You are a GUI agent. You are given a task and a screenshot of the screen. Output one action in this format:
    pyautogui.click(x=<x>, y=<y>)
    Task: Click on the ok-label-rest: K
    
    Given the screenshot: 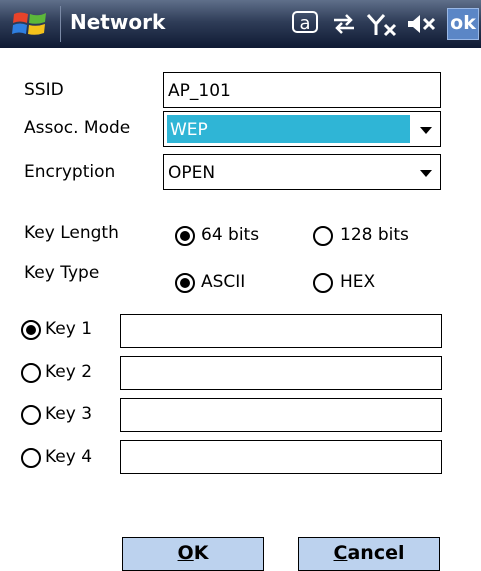 What is the action you would take?
    pyautogui.click(x=201, y=553)
    